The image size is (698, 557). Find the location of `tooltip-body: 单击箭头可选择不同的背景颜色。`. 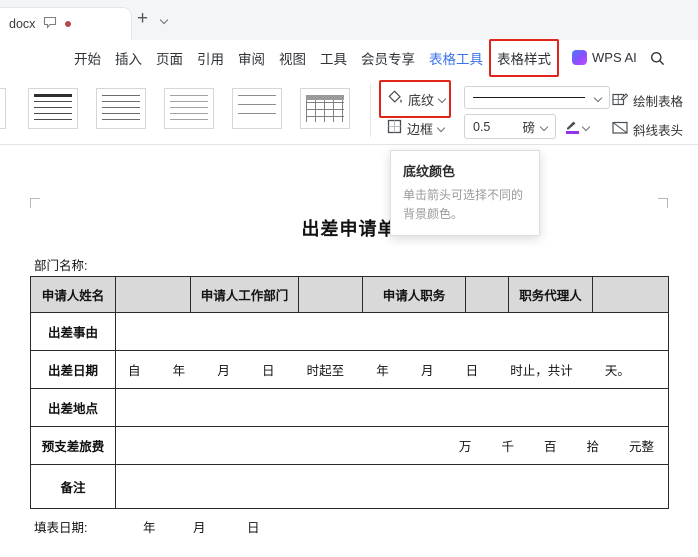

tooltip-body: 单击箭头可选择不同的背景颜色。 is located at coordinates (463, 204).